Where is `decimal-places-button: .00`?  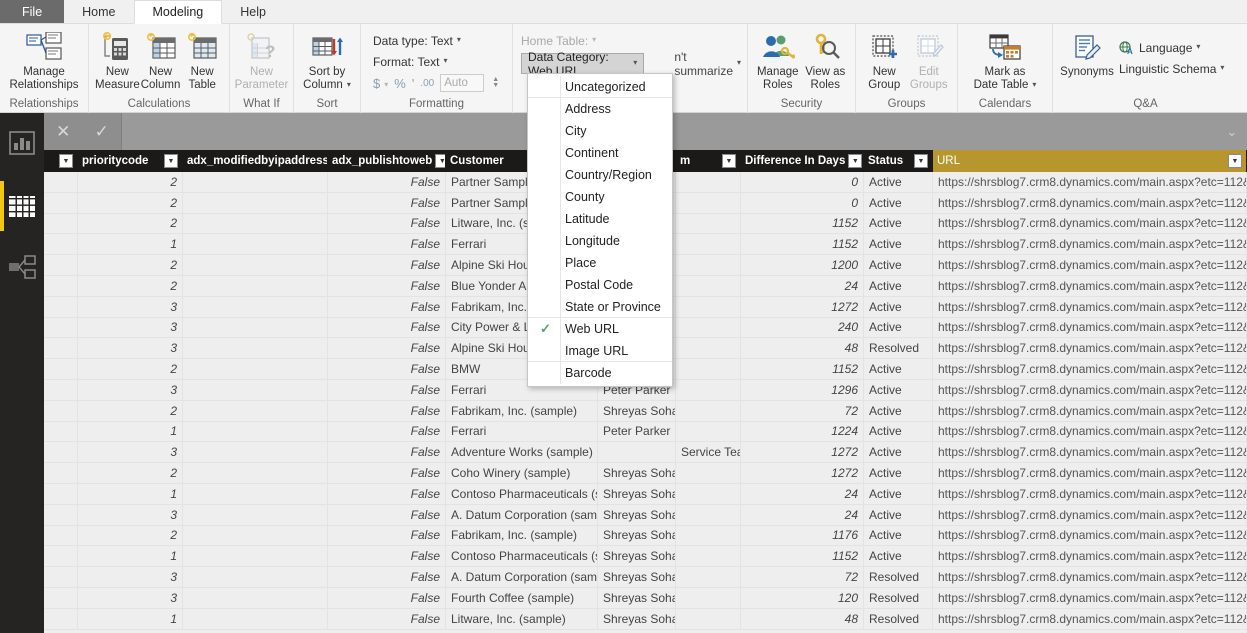
decimal-places-button: .00 is located at coordinates (427, 83).